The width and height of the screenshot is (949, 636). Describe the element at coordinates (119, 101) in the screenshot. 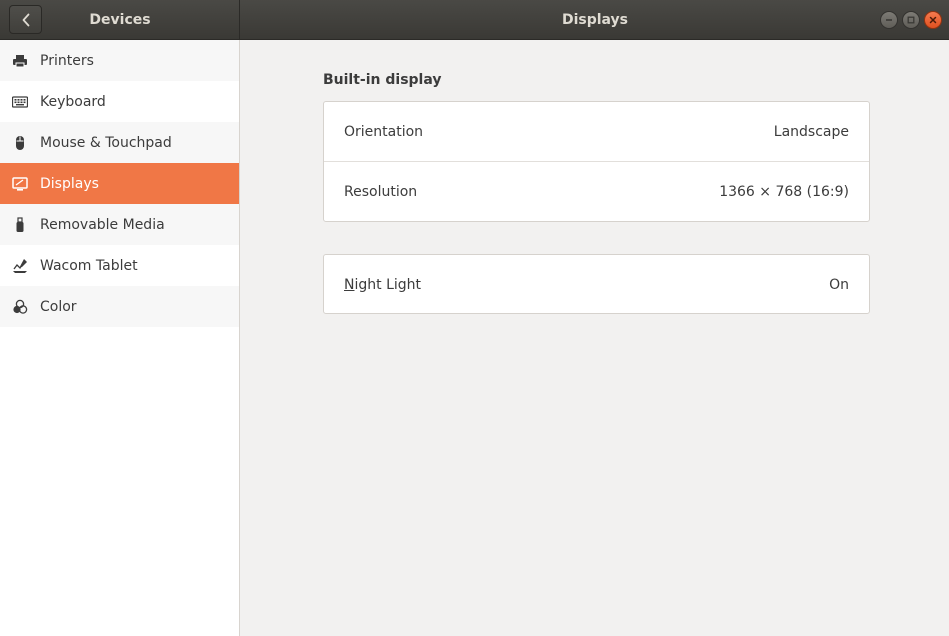

I see `sidebar-item-keyboard: Keyboard` at that location.